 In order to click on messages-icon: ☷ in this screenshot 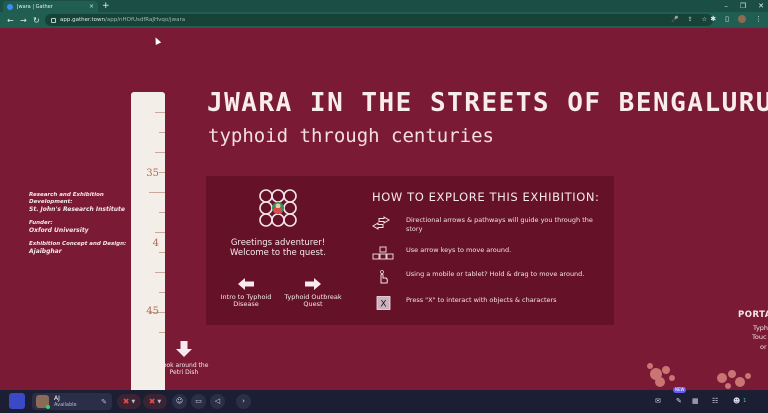, I will do `click(715, 401)`.